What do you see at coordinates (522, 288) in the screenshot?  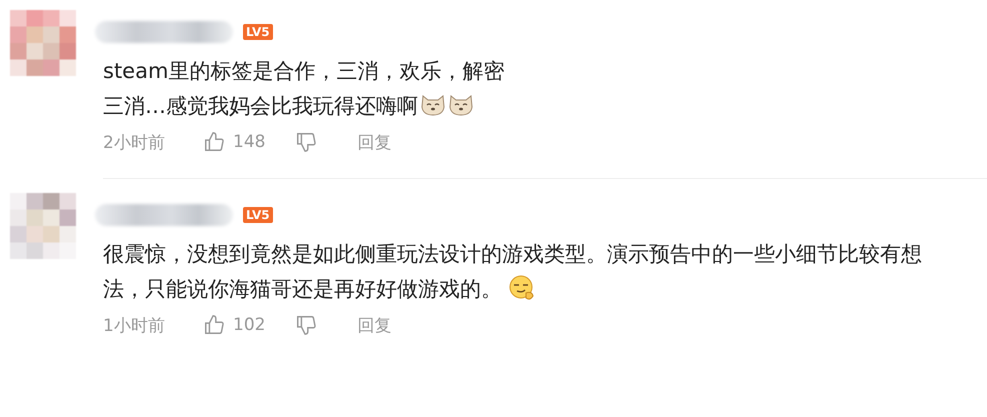 I see `smirk-face-icon` at bounding box center [522, 288].